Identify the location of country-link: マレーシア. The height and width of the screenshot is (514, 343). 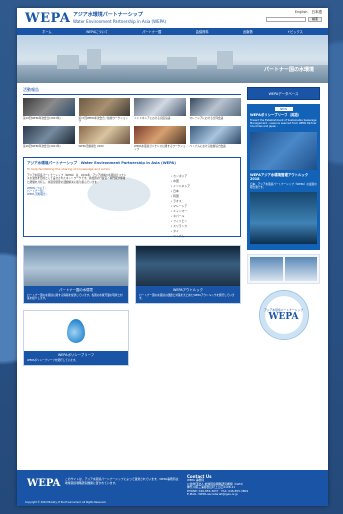
(204, 206).